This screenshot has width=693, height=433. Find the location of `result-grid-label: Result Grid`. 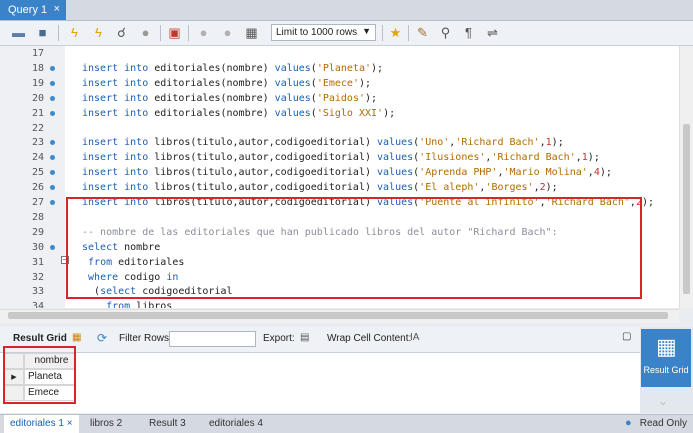

result-grid-label: Result Grid is located at coordinates (40, 338).